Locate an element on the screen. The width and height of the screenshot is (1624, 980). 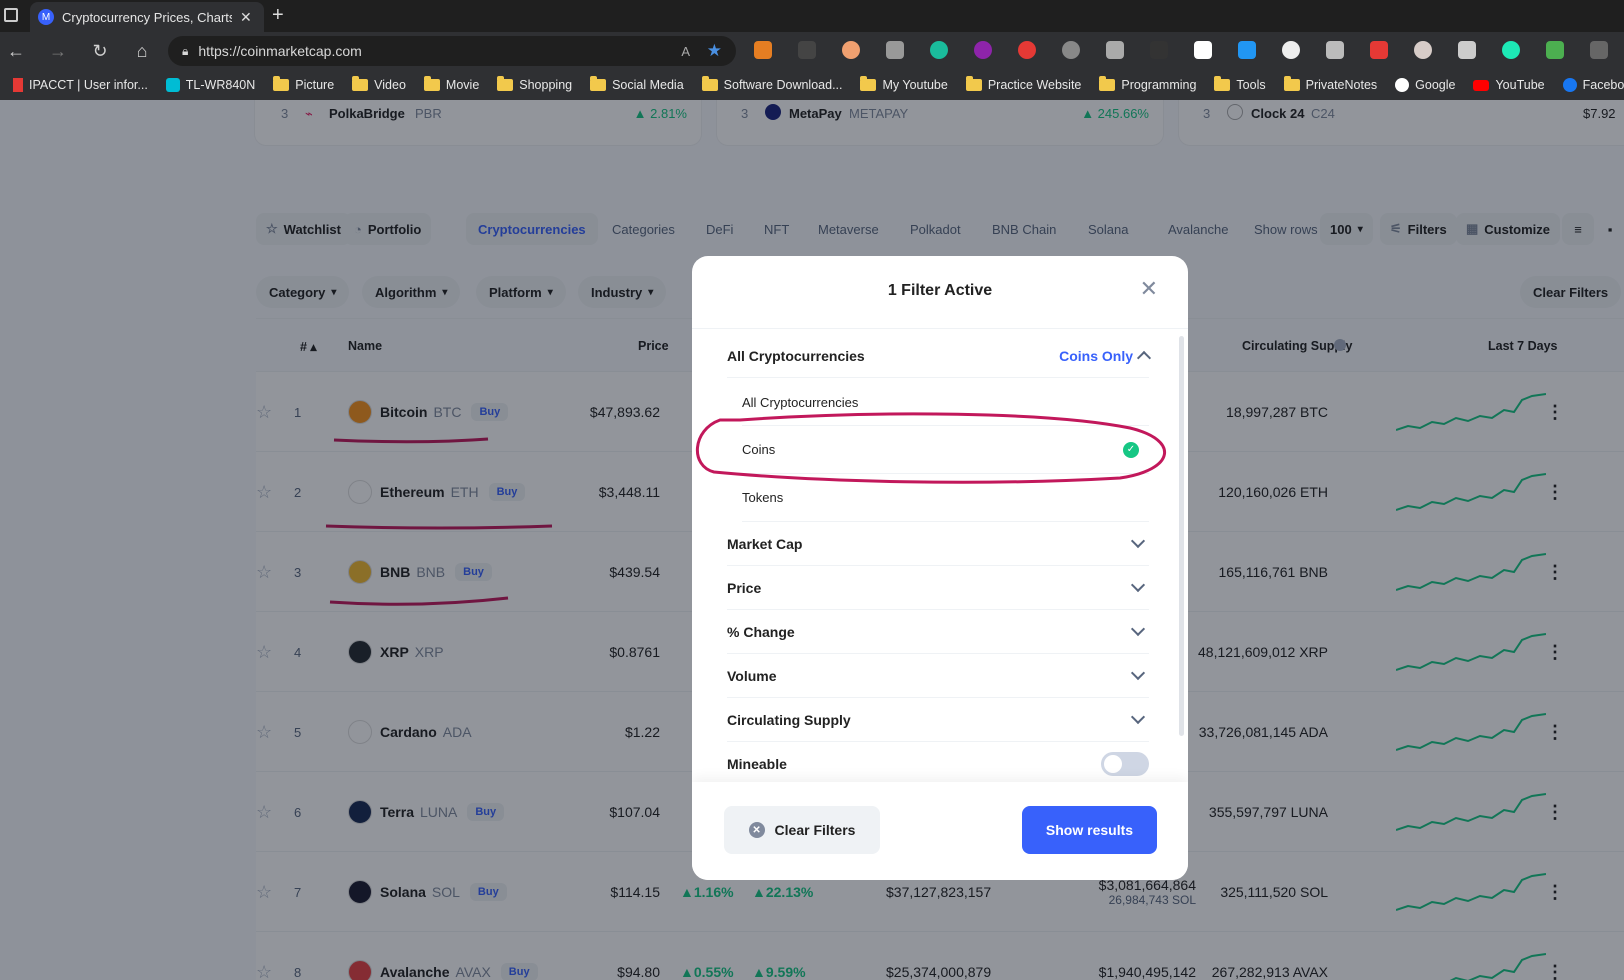
circulating-supply-filter: Circulating Supply is located at coordinates (938, 720).